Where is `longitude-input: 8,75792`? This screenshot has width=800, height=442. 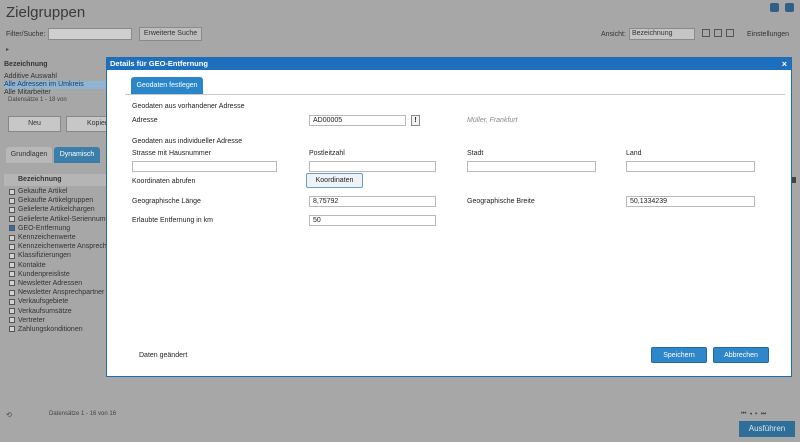 longitude-input: 8,75792 is located at coordinates (372, 201).